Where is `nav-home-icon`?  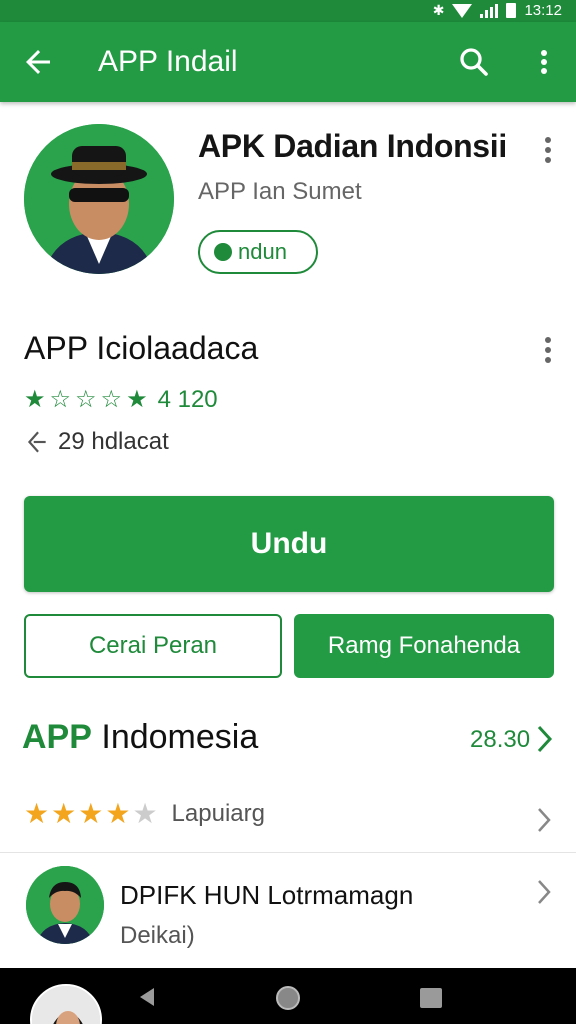
nav-home-icon is located at coordinates (288, 998).